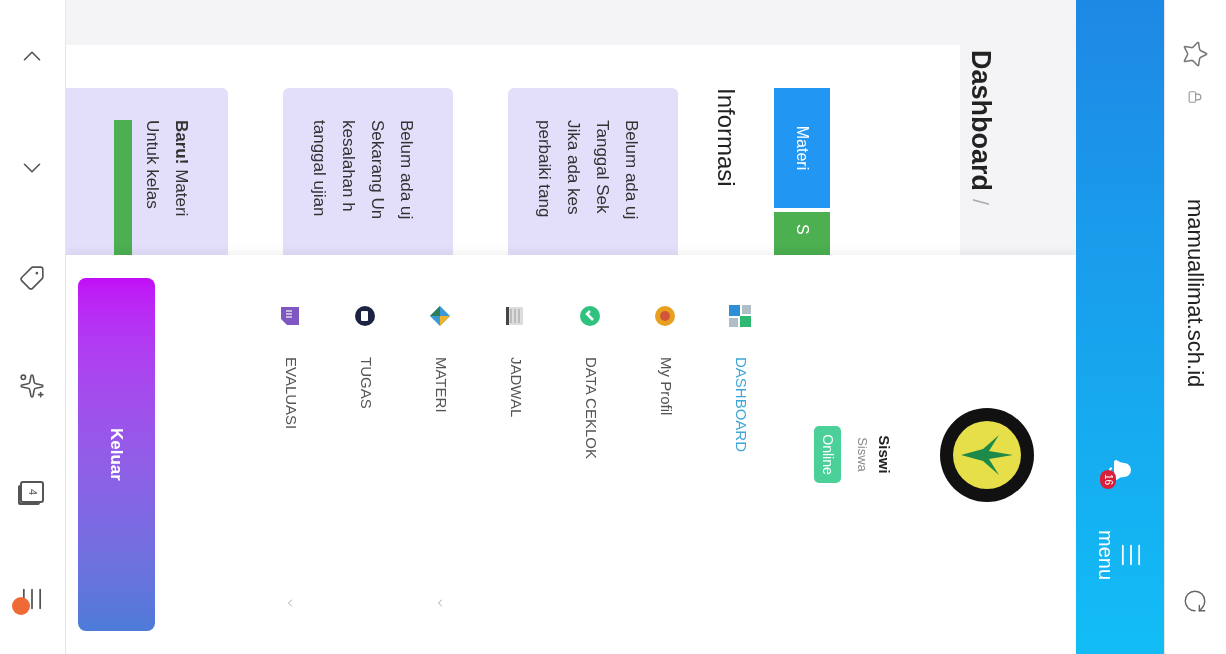  What do you see at coordinates (590, 454) in the screenshot?
I see `sidebar-item: DATA CEKLOK` at bounding box center [590, 454].